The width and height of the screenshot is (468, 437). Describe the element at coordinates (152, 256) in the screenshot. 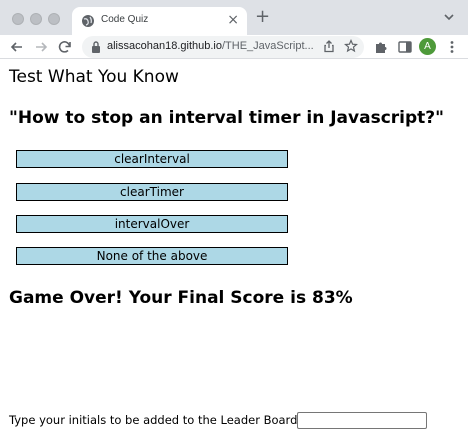

I see `answer-button-4: None of the above` at that location.